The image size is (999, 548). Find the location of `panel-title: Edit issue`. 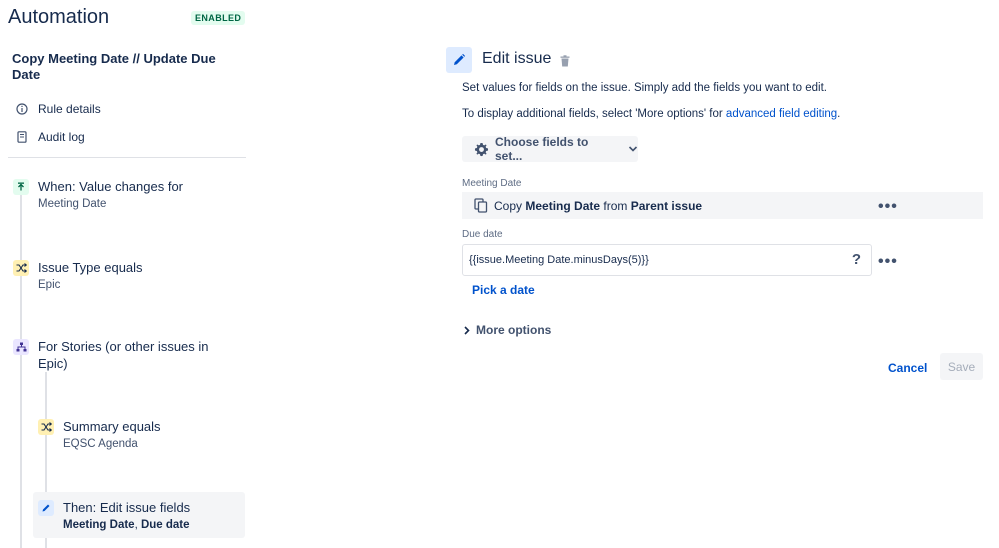

panel-title: Edit issue is located at coordinates (517, 58).